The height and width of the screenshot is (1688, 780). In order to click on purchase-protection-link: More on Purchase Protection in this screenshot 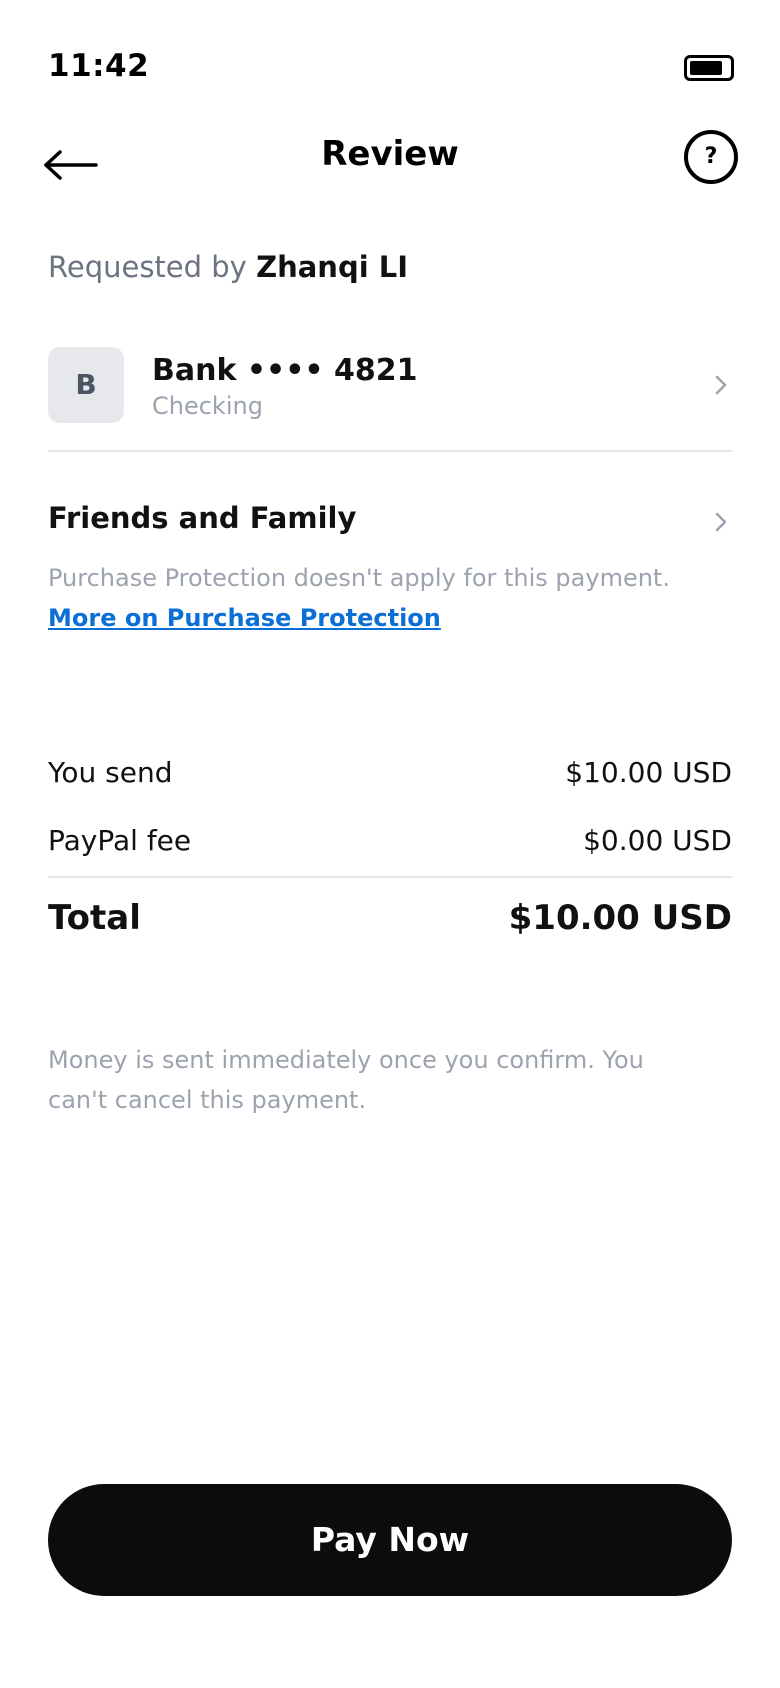, I will do `click(244, 618)`.